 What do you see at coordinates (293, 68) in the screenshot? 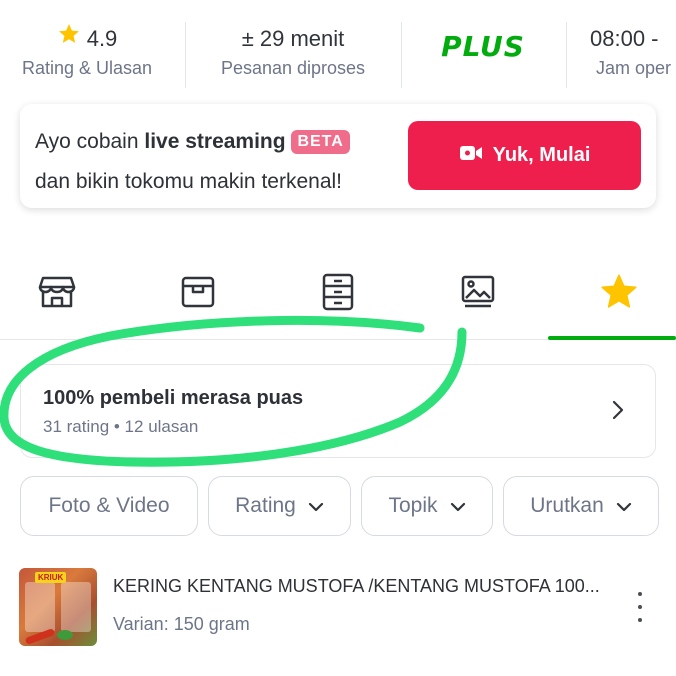
I see `process-time-label: Pesanan diproses` at bounding box center [293, 68].